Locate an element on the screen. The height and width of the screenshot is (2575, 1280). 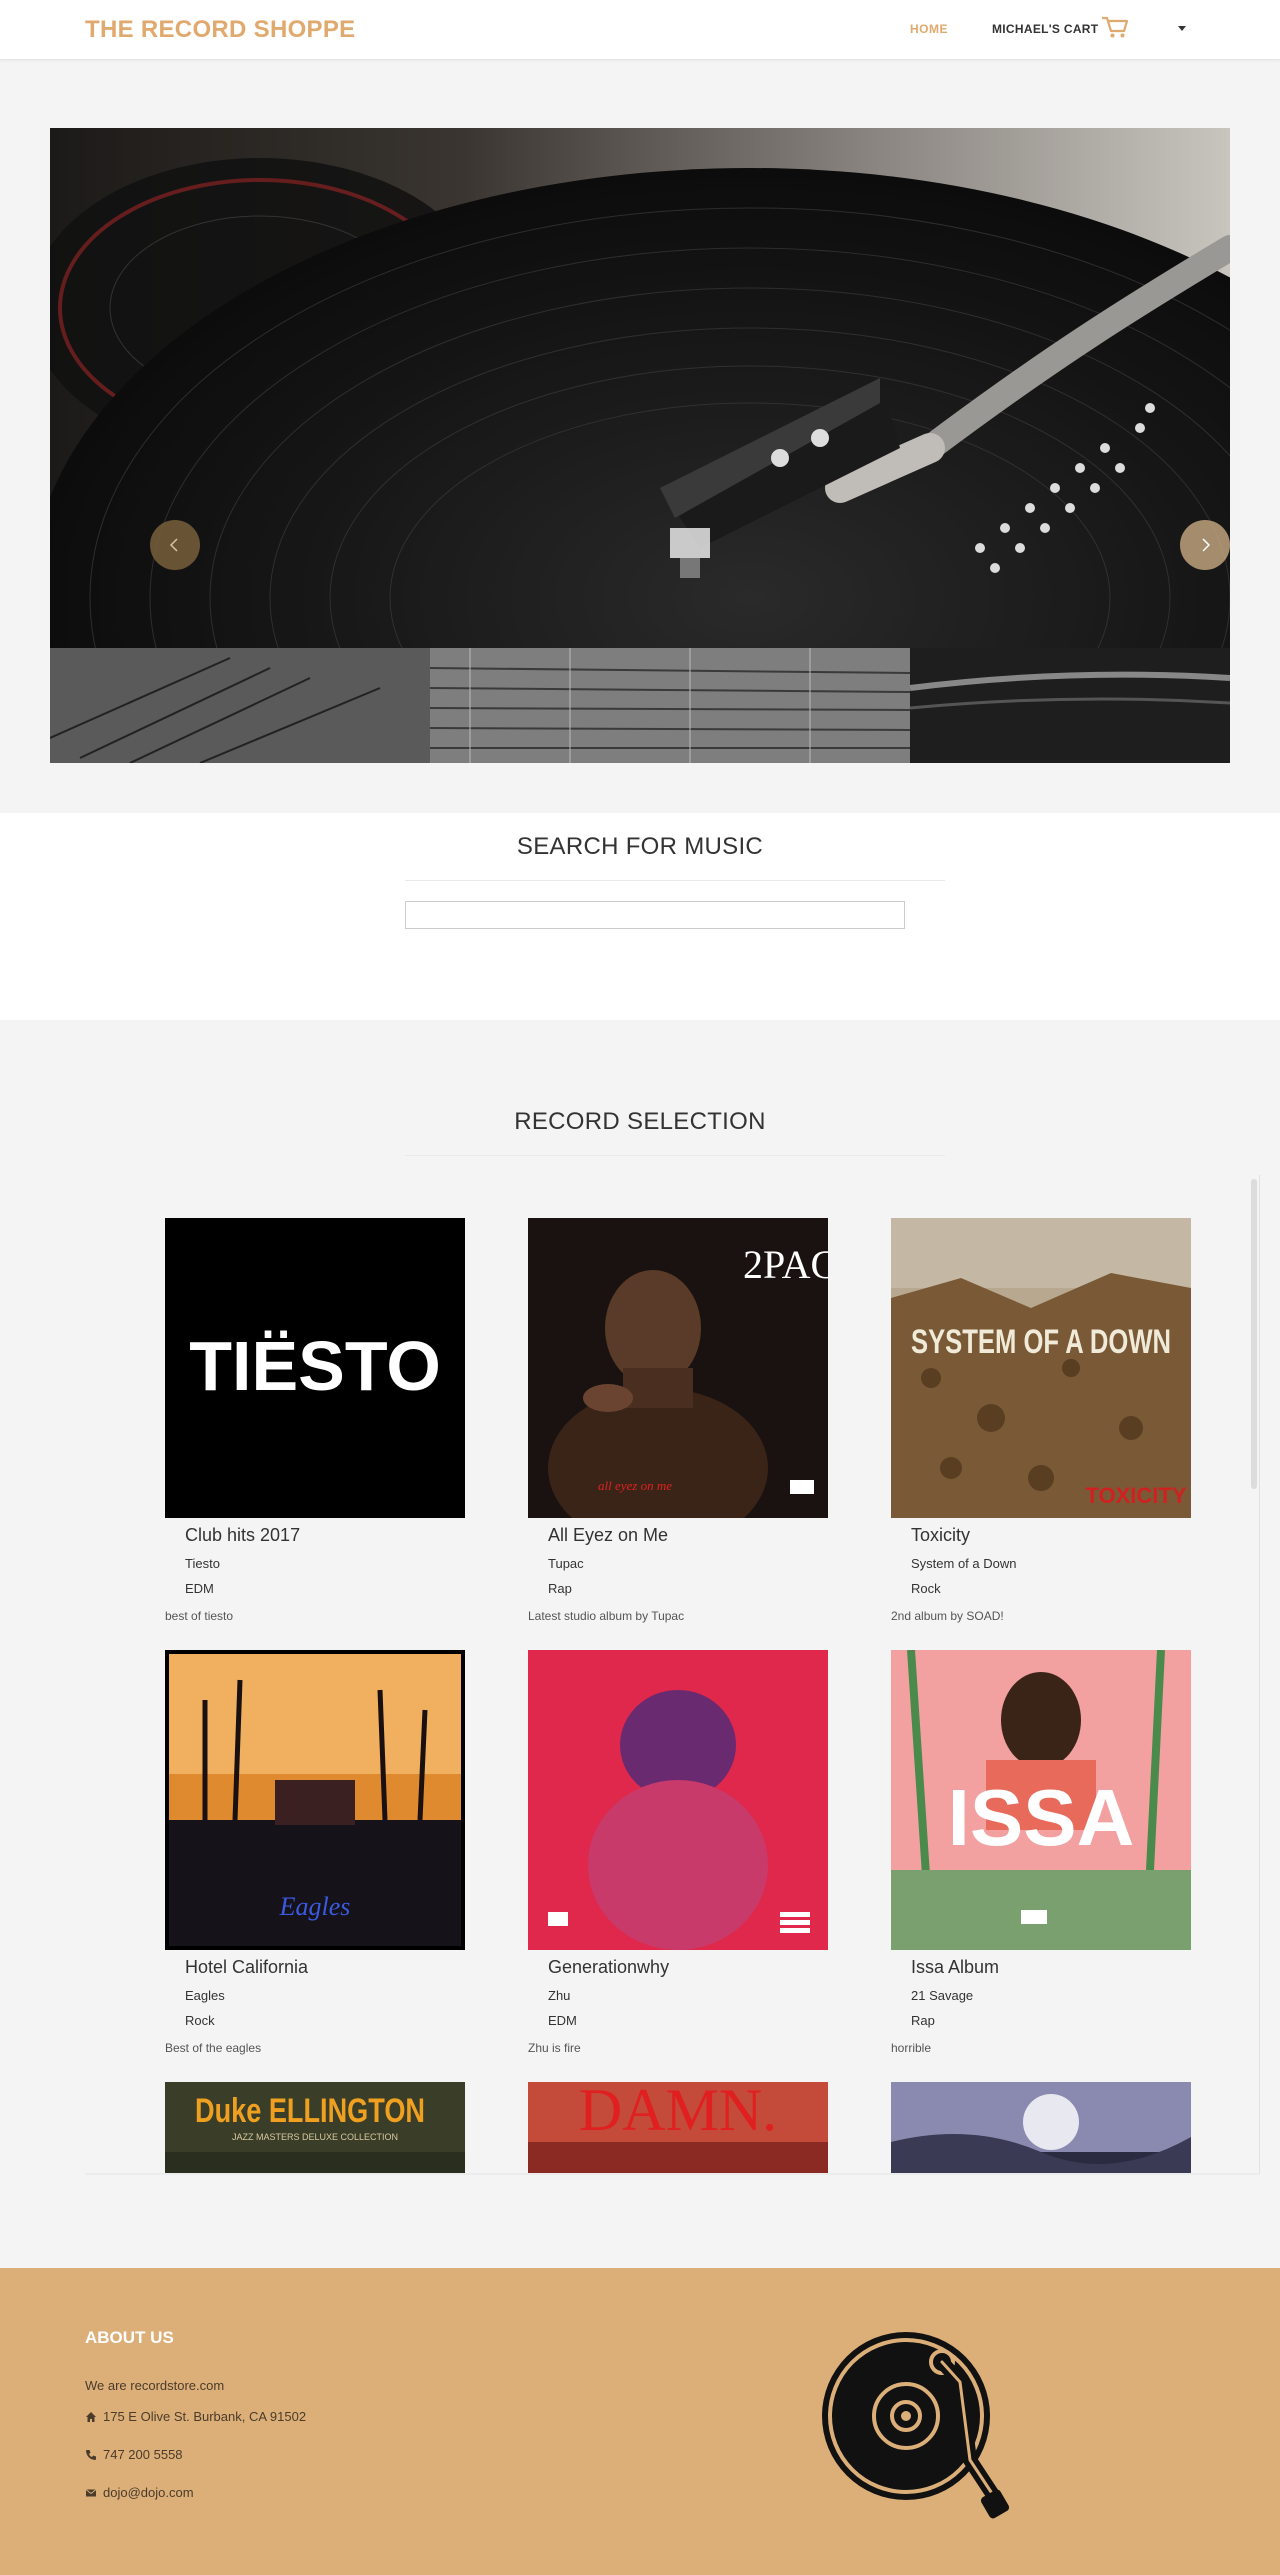
record-description: Best of the eagles is located at coordinates (213, 2048).